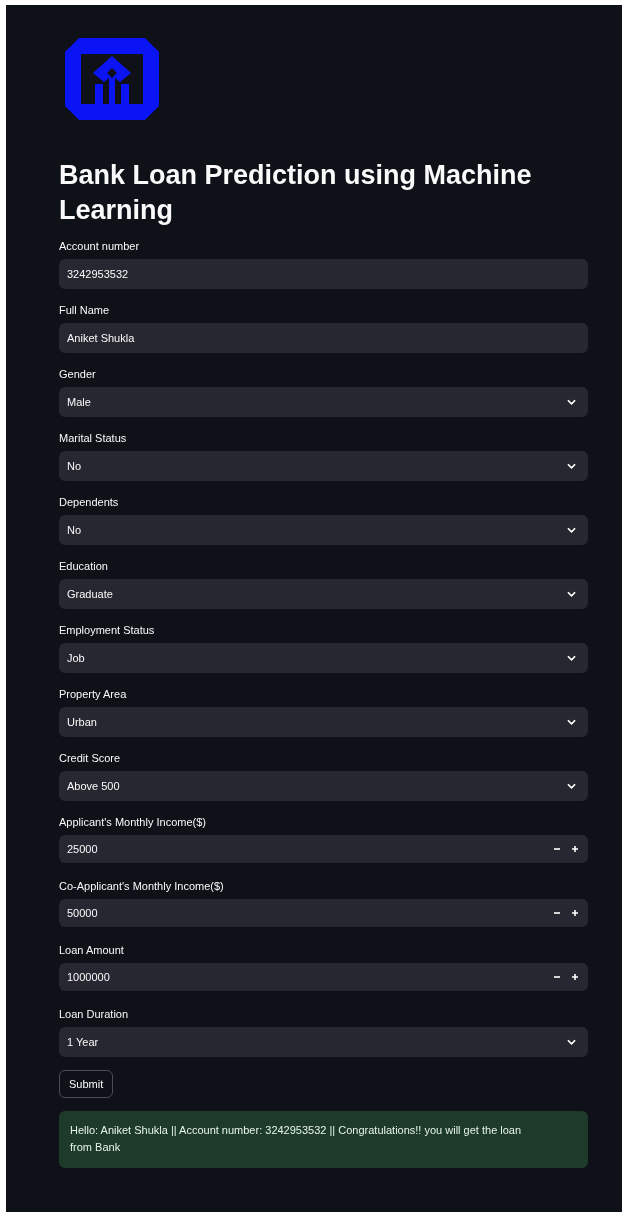  Describe the element at coordinates (323, 849) in the screenshot. I see `number-field: 25000` at that location.